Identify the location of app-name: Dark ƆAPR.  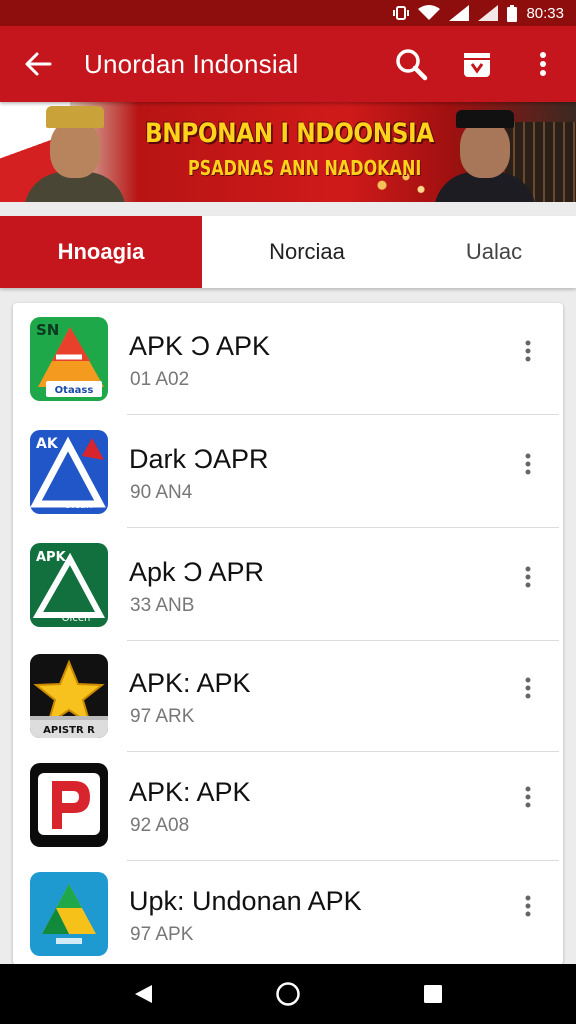
(199, 459).